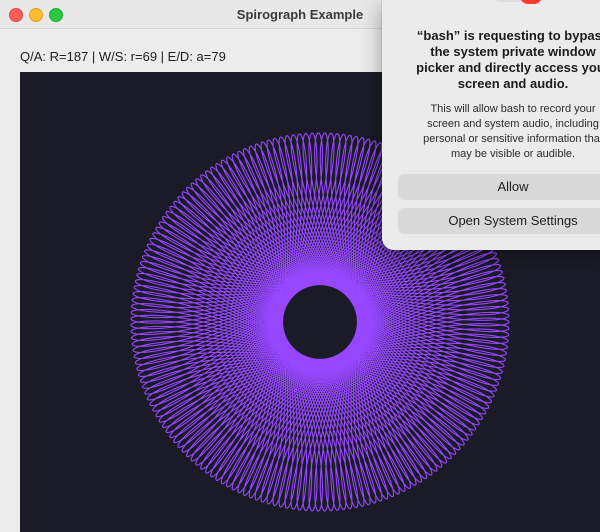 The image size is (600, 532). What do you see at coordinates (508, 67) in the screenshot?
I see `dialog-title-line: picker and directly access your` at bounding box center [508, 67].